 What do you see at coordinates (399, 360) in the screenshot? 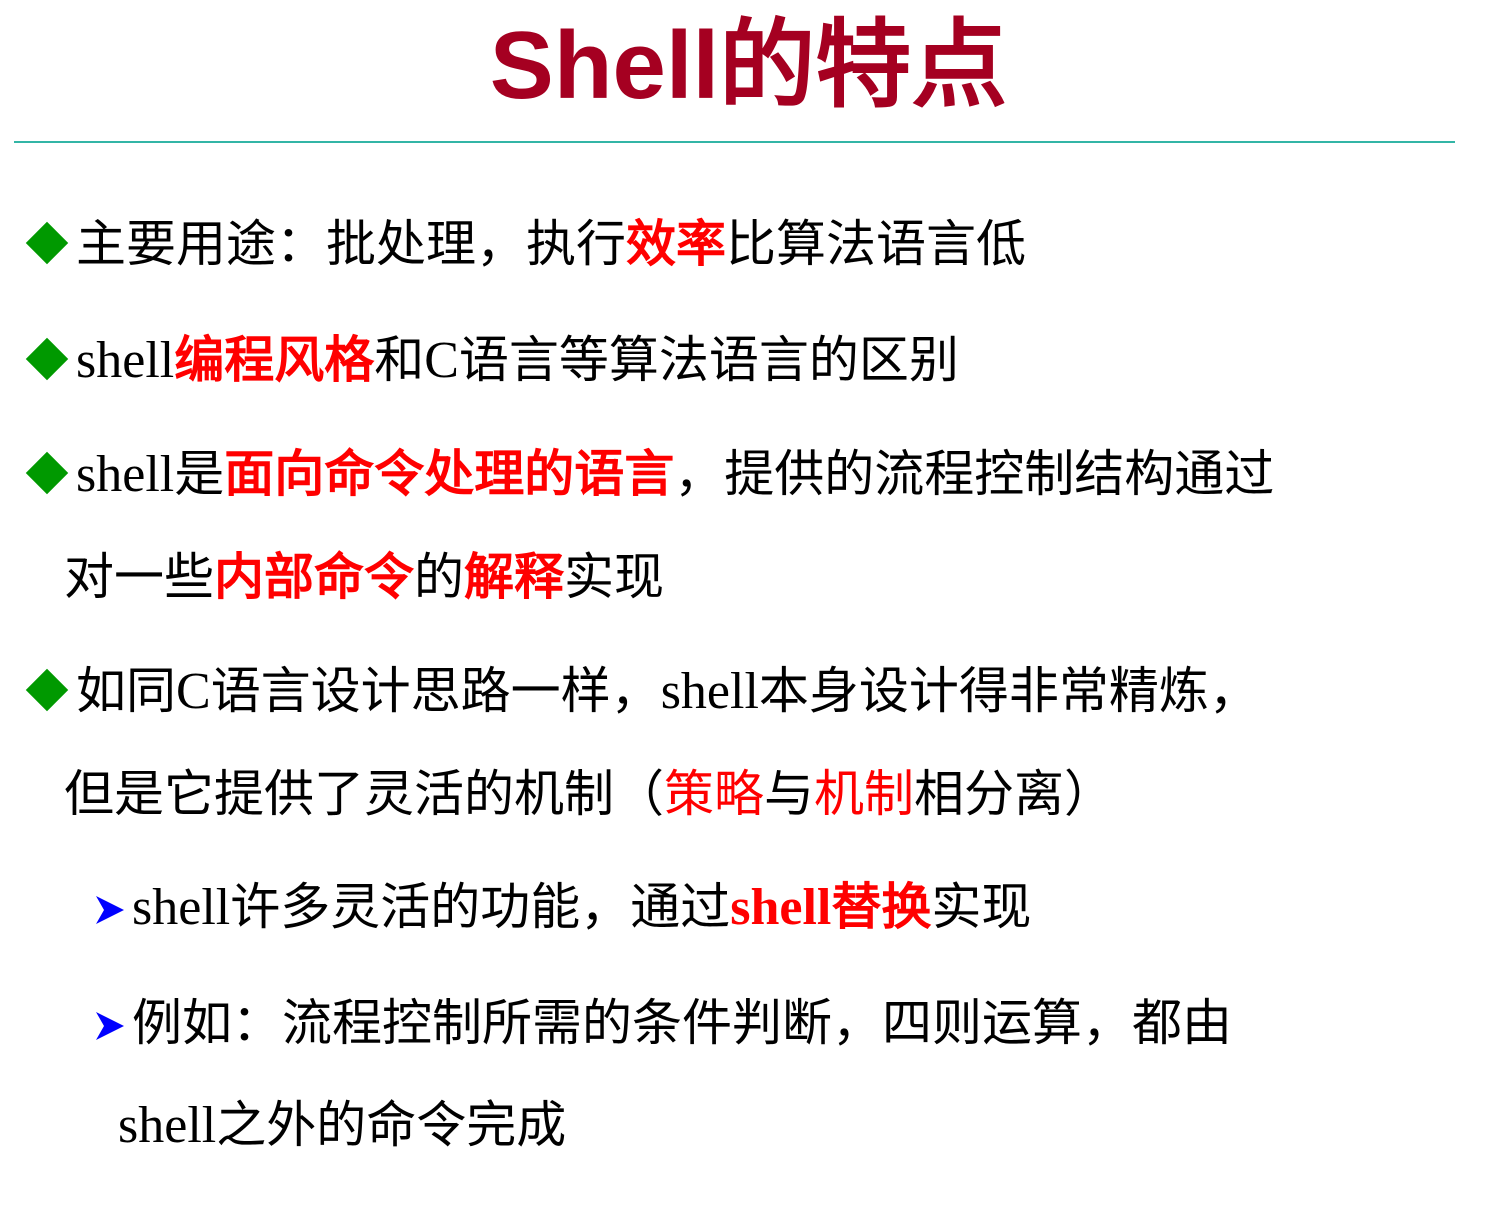
I see `bullet-2-text-a: 和` at bounding box center [399, 360].